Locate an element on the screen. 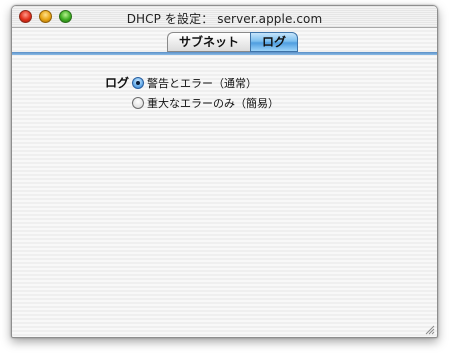 The image size is (449, 353). radio-warnings-errors: 警告とエラー（通常） is located at coordinates (194, 83).